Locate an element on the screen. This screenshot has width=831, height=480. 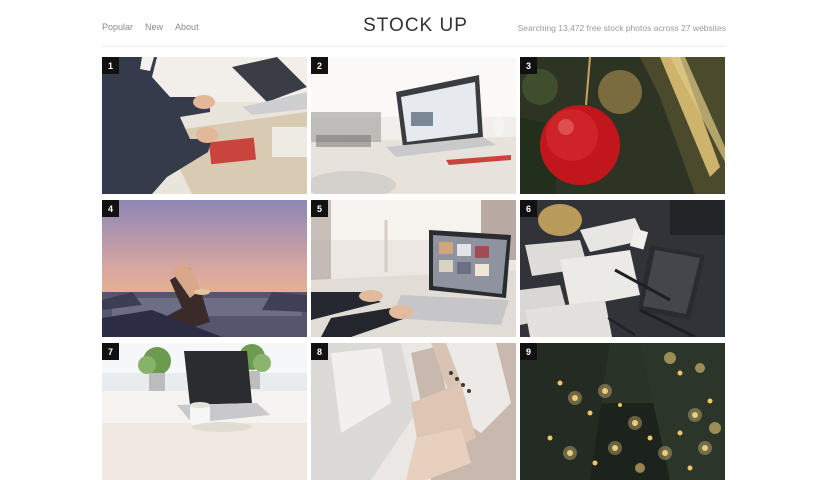
photo-tile-5: 5 is located at coordinates (413, 268).